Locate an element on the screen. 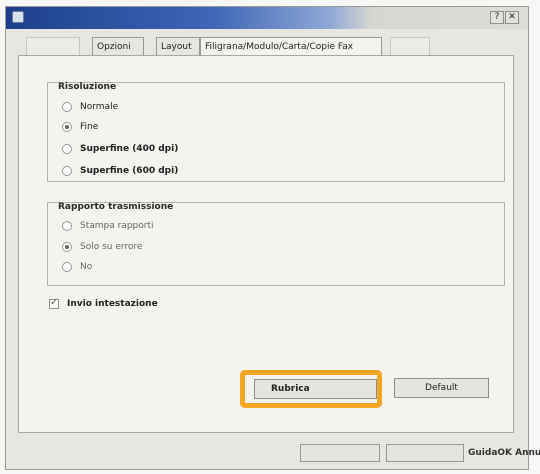 This screenshot has height=474, width=540. option-label: Solo su errore is located at coordinates (111, 247).